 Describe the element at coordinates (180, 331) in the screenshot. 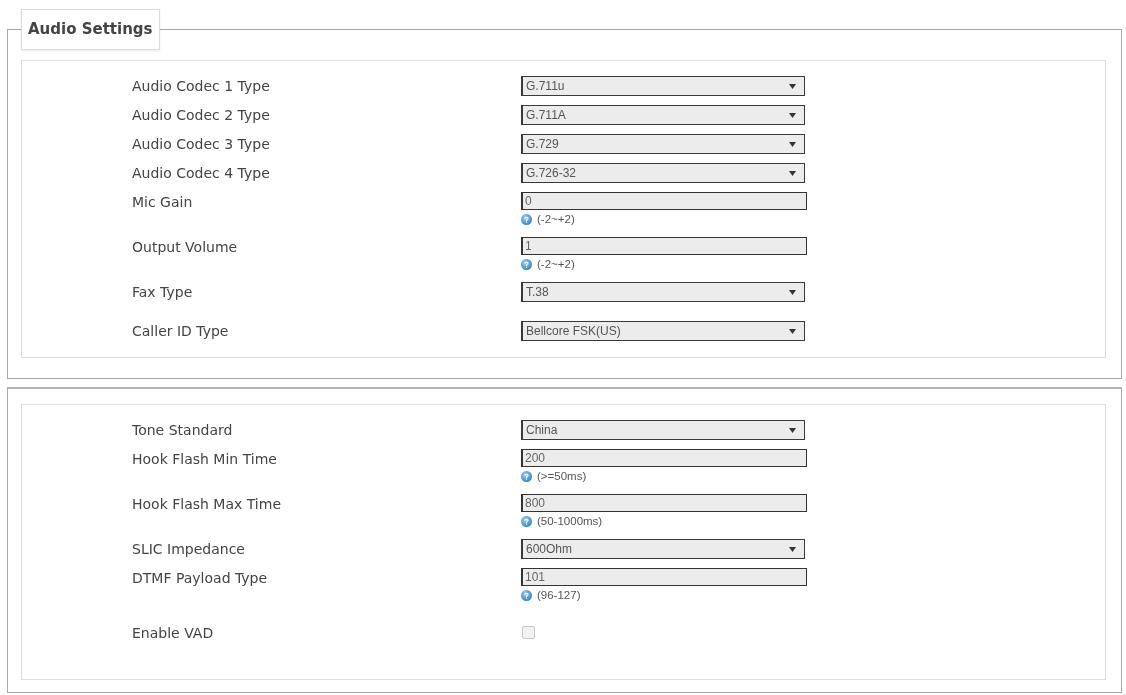

I see `field-label: Caller ID Type` at that location.